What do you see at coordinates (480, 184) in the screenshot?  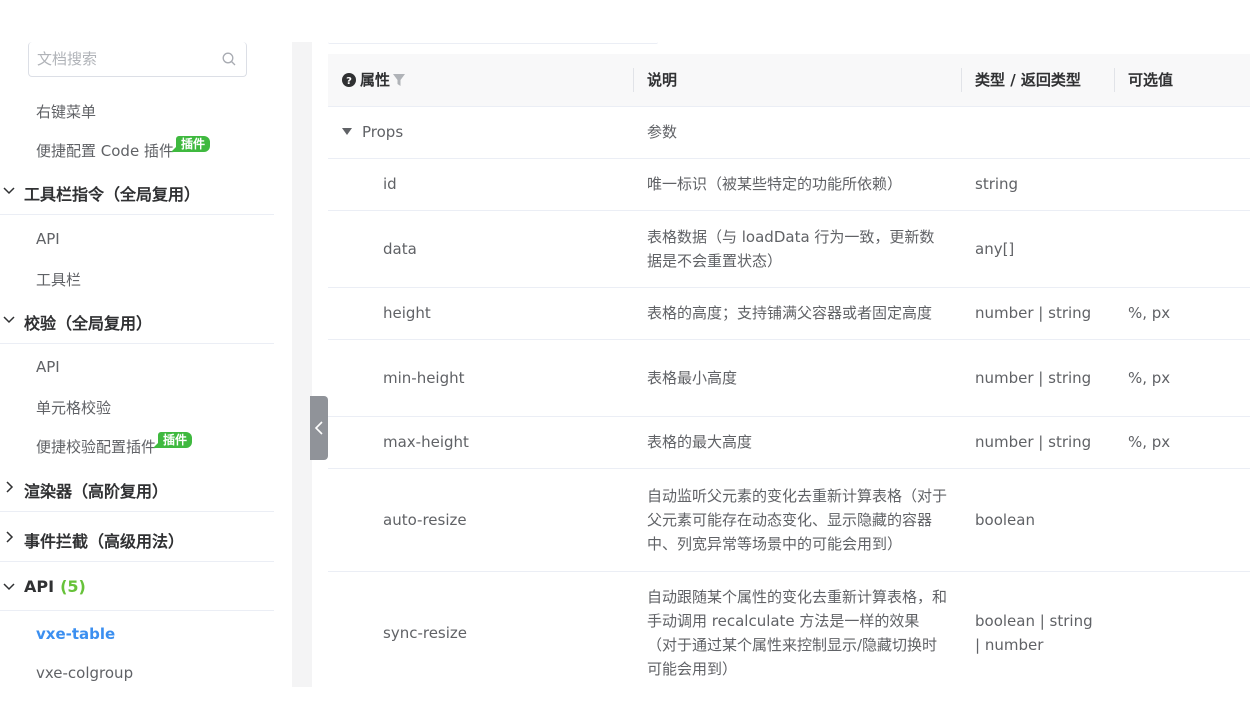 I see `cell-name: id` at bounding box center [480, 184].